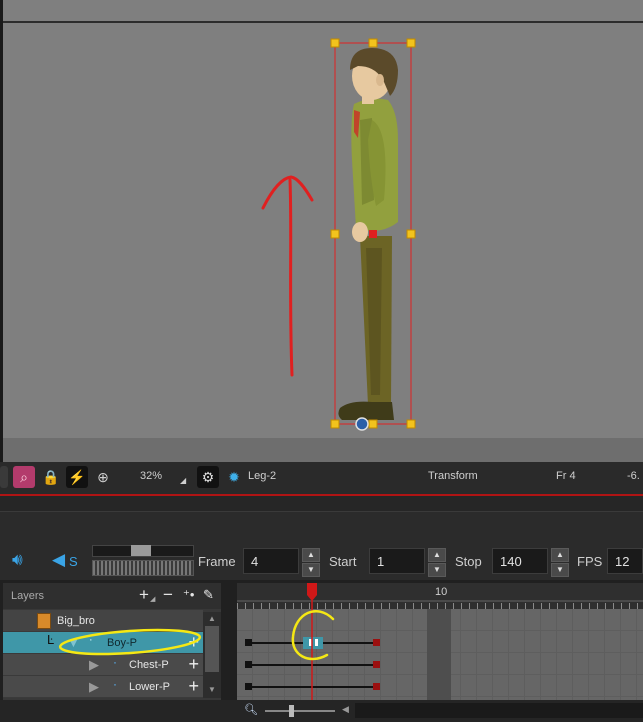 The height and width of the screenshot is (722, 643). What do you see at coordinates (193, 686) in the screenshot?
I see `layer-add-icon: +` at bounding box center [193, 686].